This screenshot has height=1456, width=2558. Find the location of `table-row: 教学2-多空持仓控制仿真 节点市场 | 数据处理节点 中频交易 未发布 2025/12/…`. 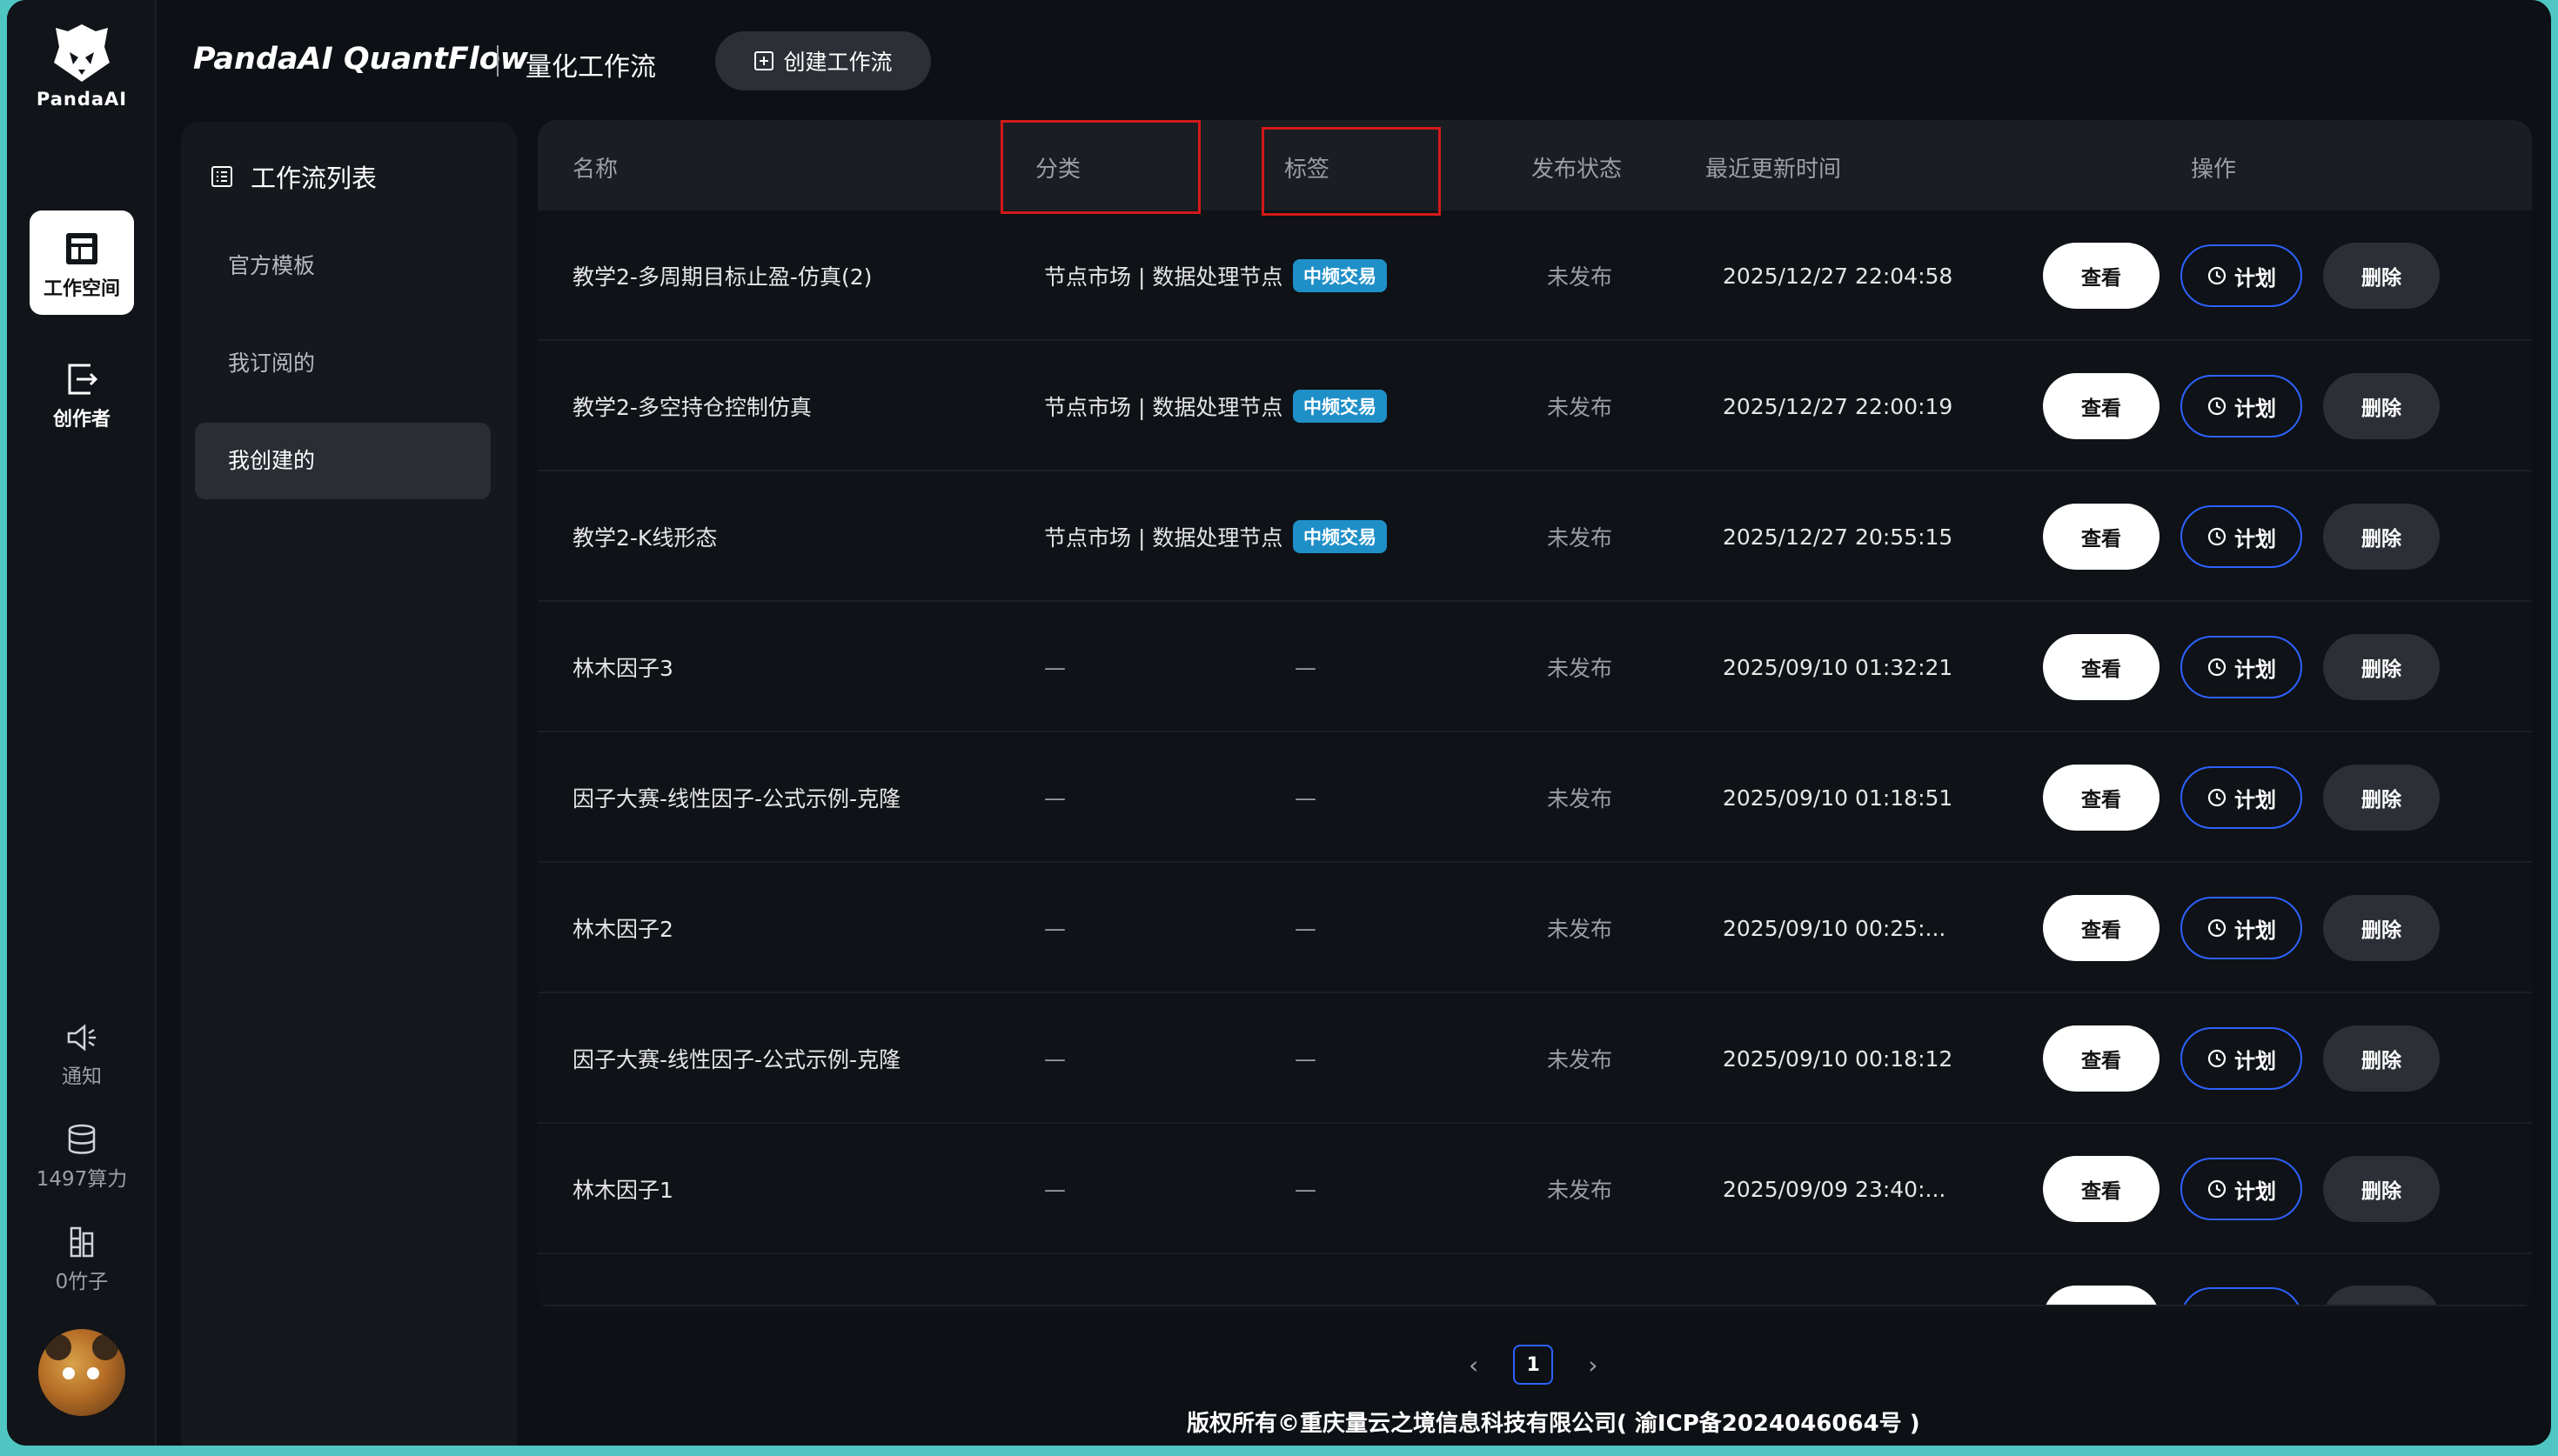

table-row: 教学2-多空持仓控制仿真 节点市场 | 数据处理节点 中频交易 未发布 2025/12/… is located at coordinates (1535, 406).